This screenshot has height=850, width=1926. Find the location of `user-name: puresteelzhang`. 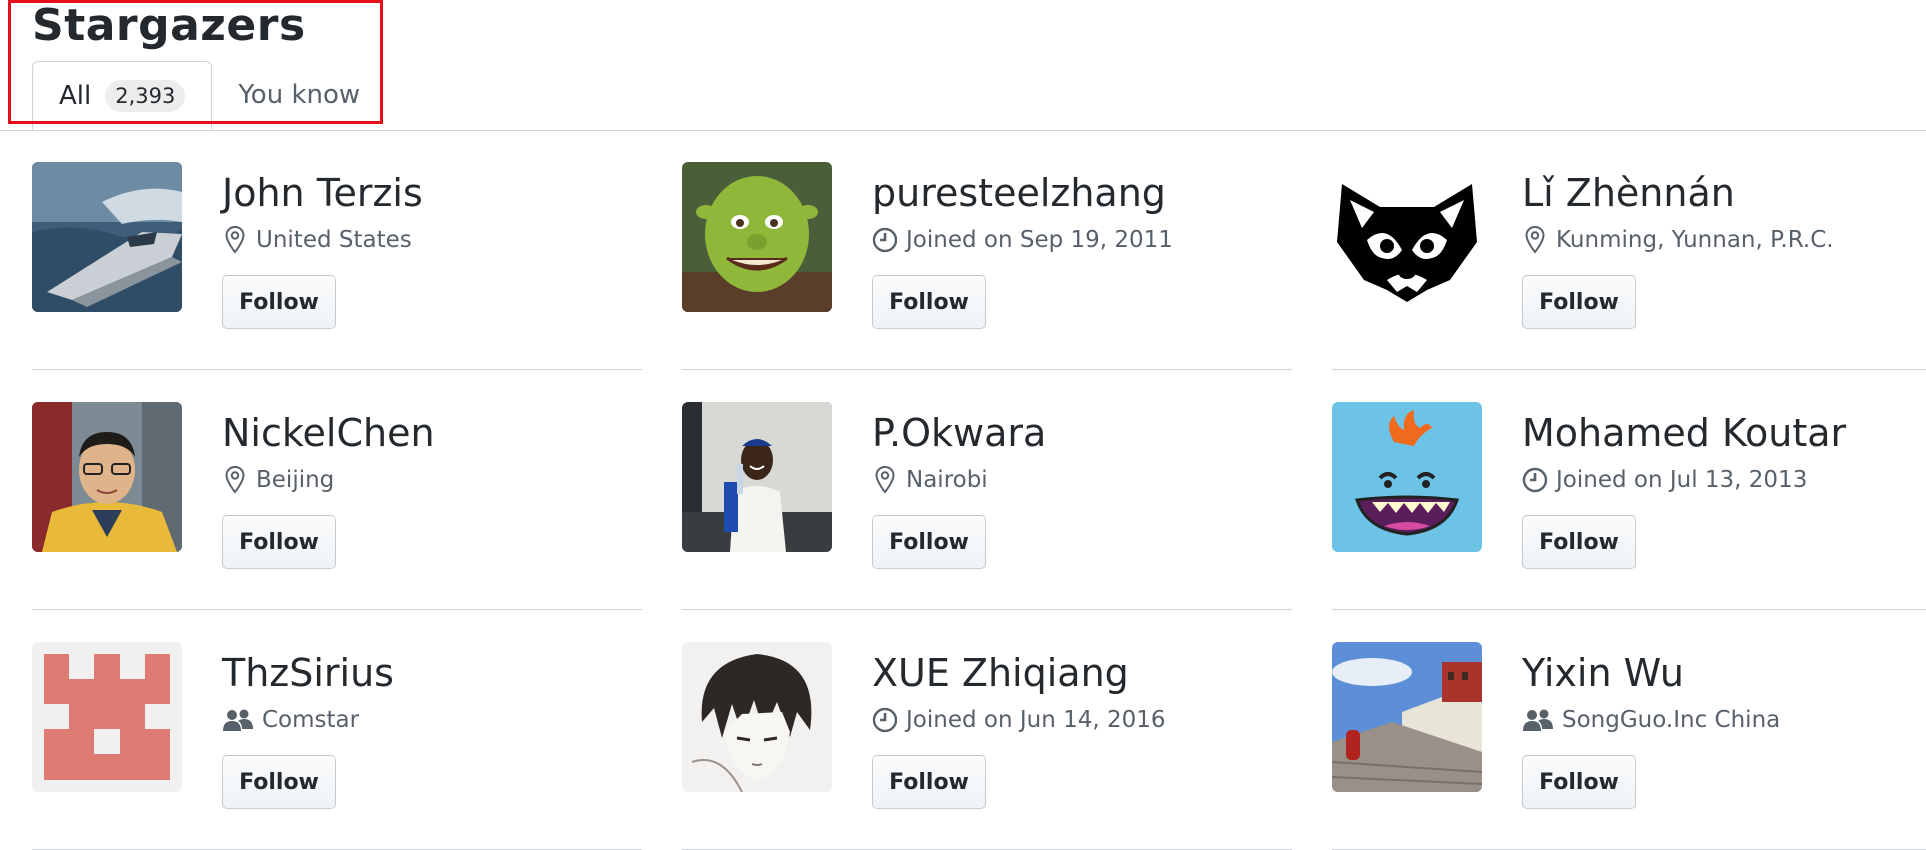

user-name: puresteelzhang is located at coordinates (1019, 193).